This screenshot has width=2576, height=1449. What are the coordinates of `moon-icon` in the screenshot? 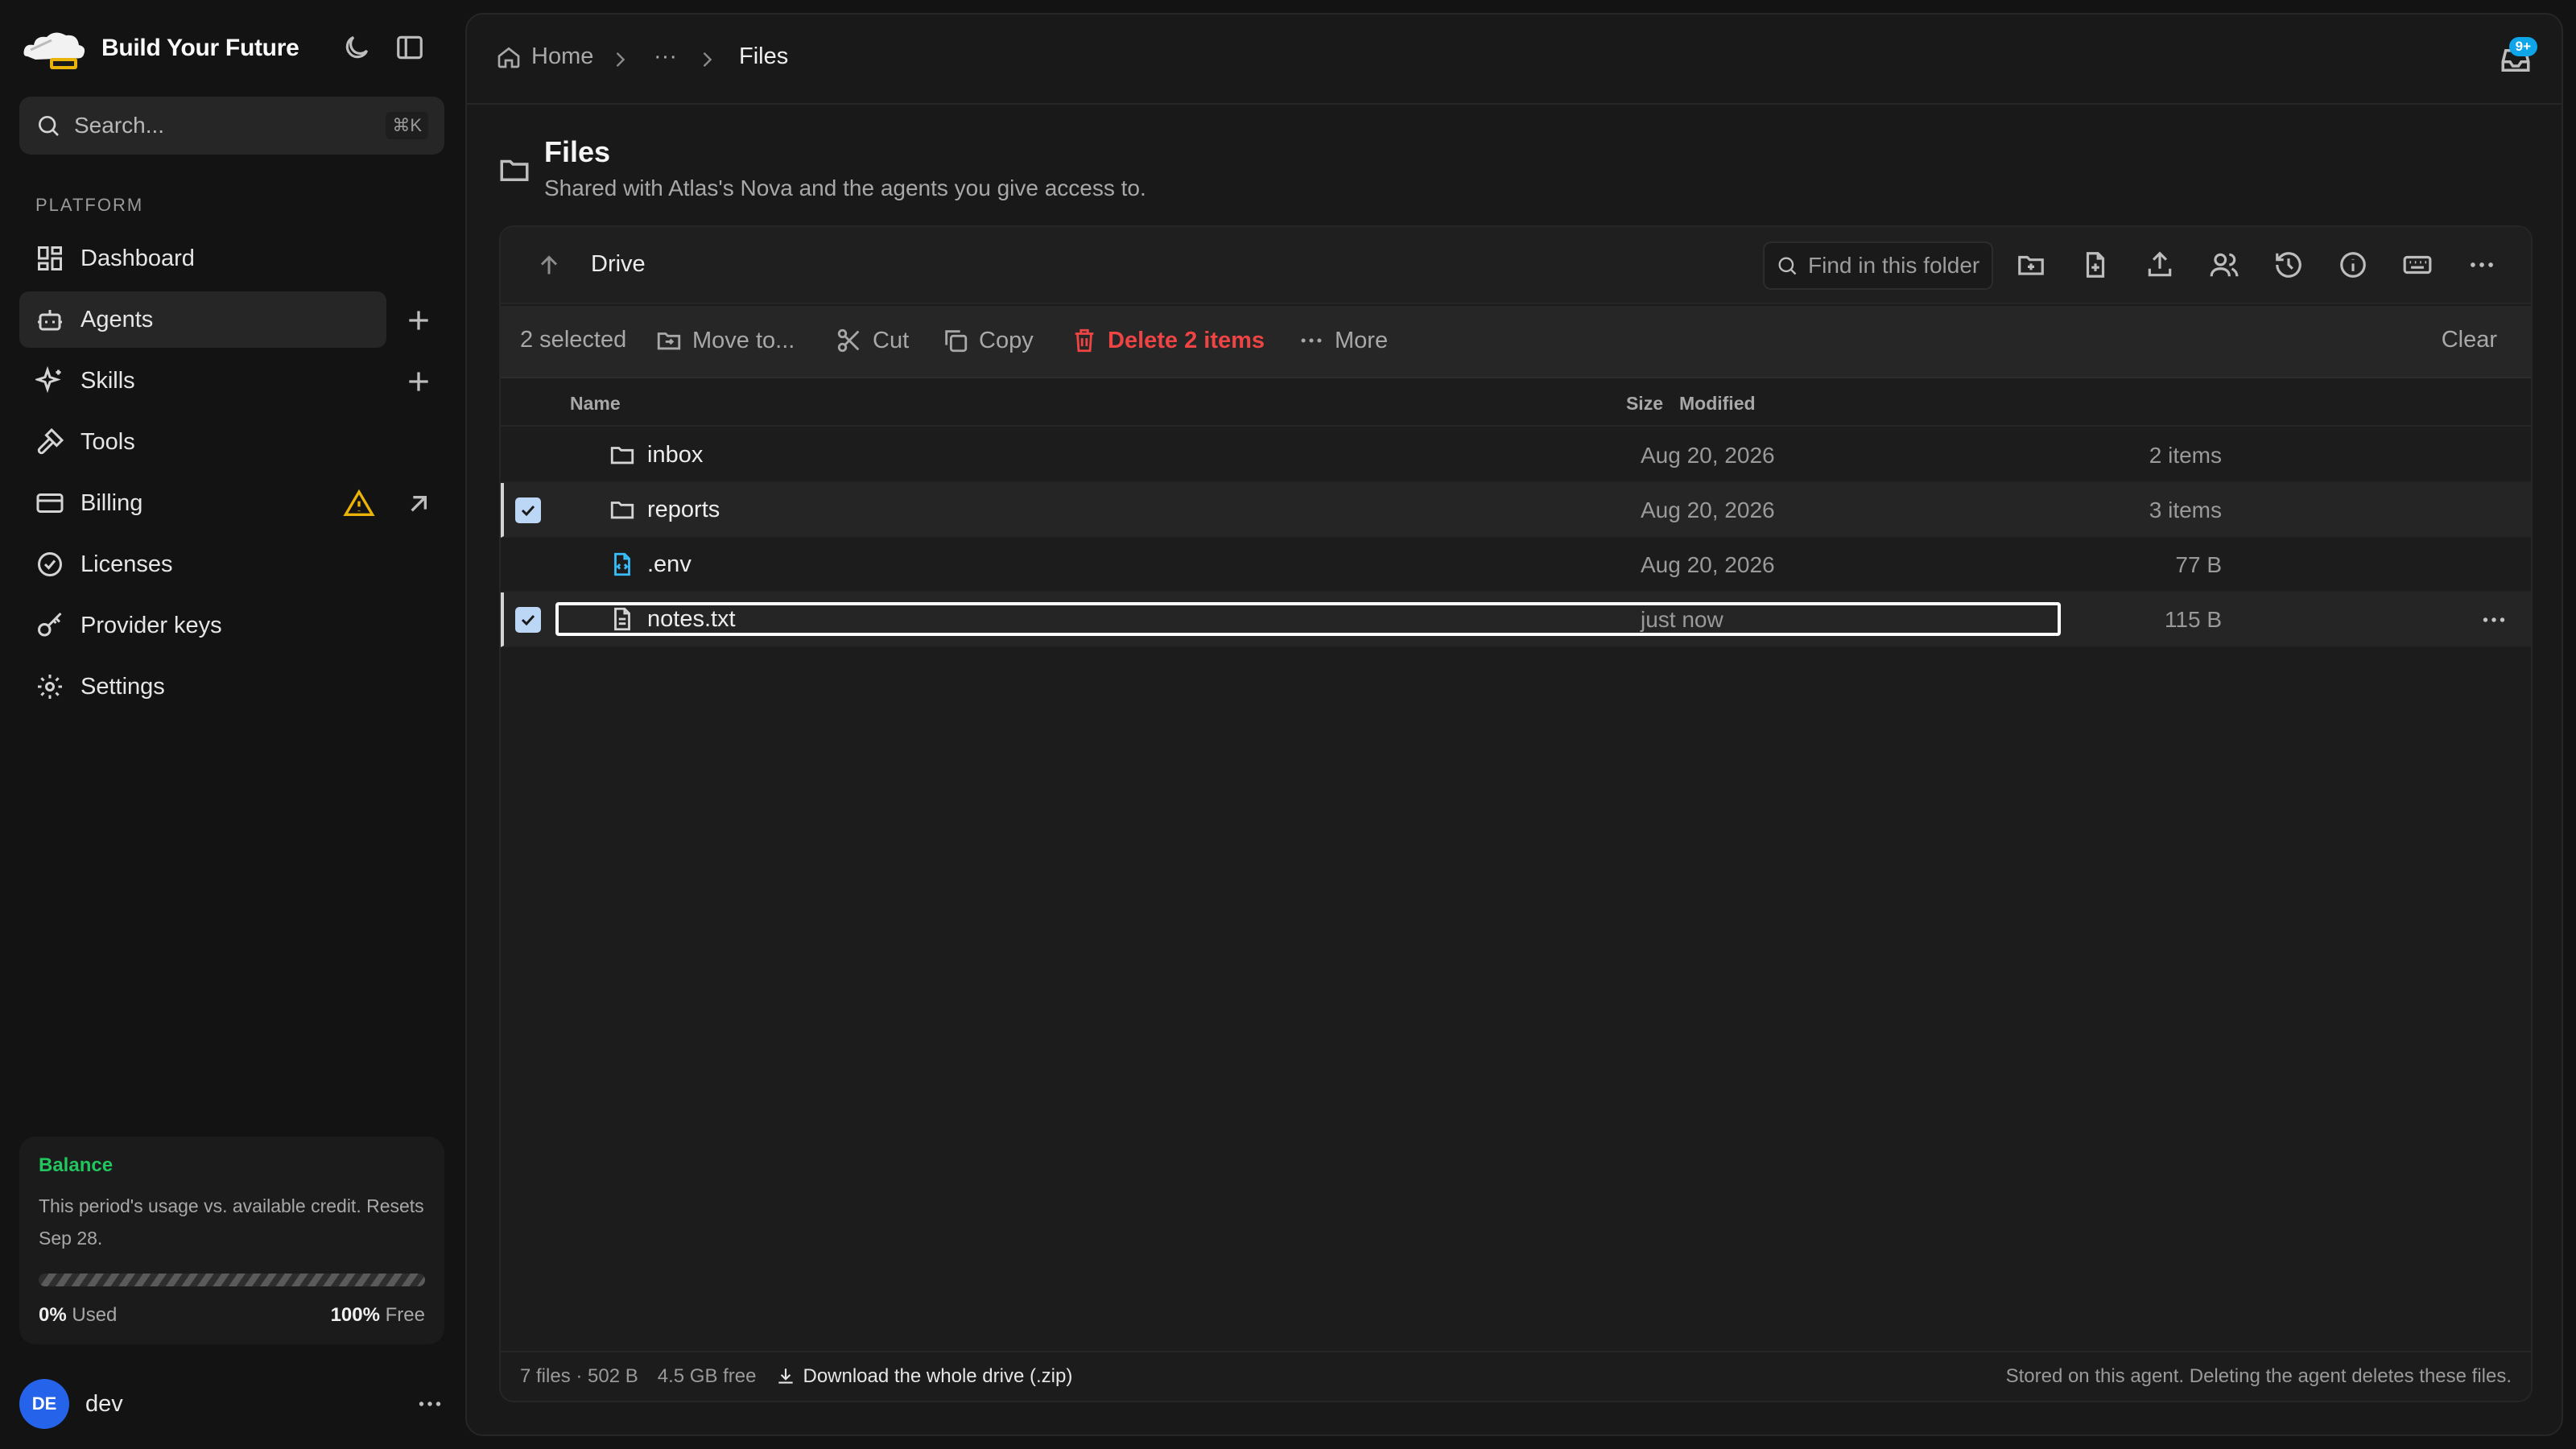 It's located at (356, 47).